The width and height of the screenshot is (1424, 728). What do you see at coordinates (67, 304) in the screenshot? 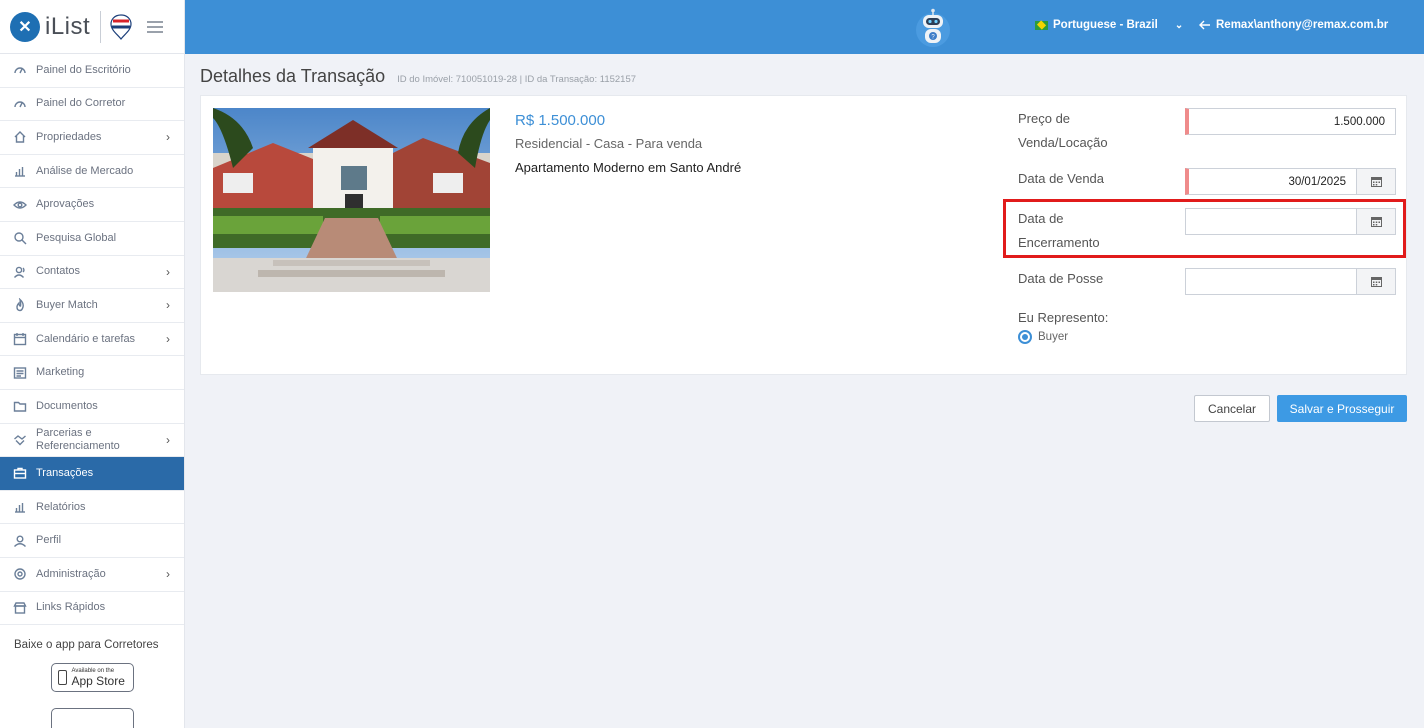
I see `sidebar-item-label: Buyer Match` at bounding box center [67, 304].